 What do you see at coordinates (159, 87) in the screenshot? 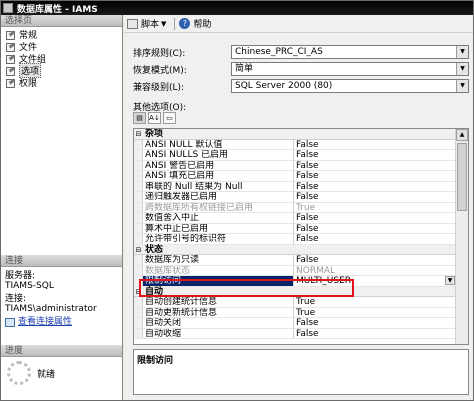
I see `compat-label: 兼容级别(L):` at bounding box center [159, 87].